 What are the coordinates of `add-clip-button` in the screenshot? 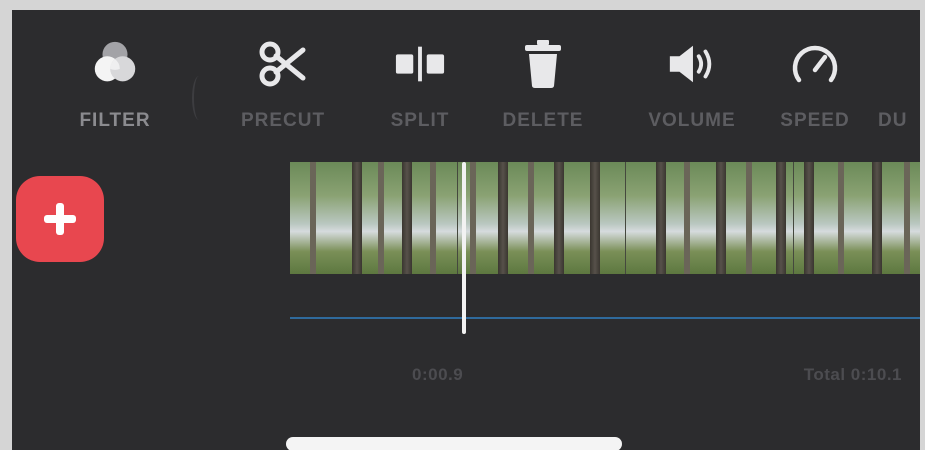 It's located at (60, 219).